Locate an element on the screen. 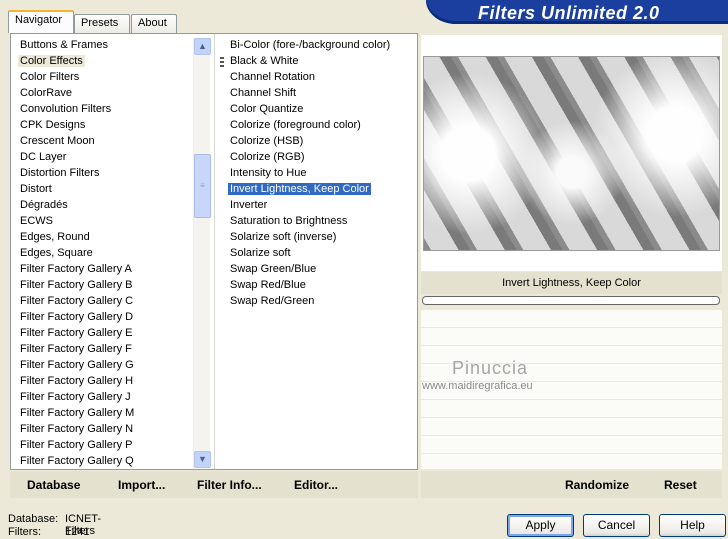 The image size is (728, 539). preview-filter-name: Invert Lightness, Keep Color is located at coordinates (571, 283).